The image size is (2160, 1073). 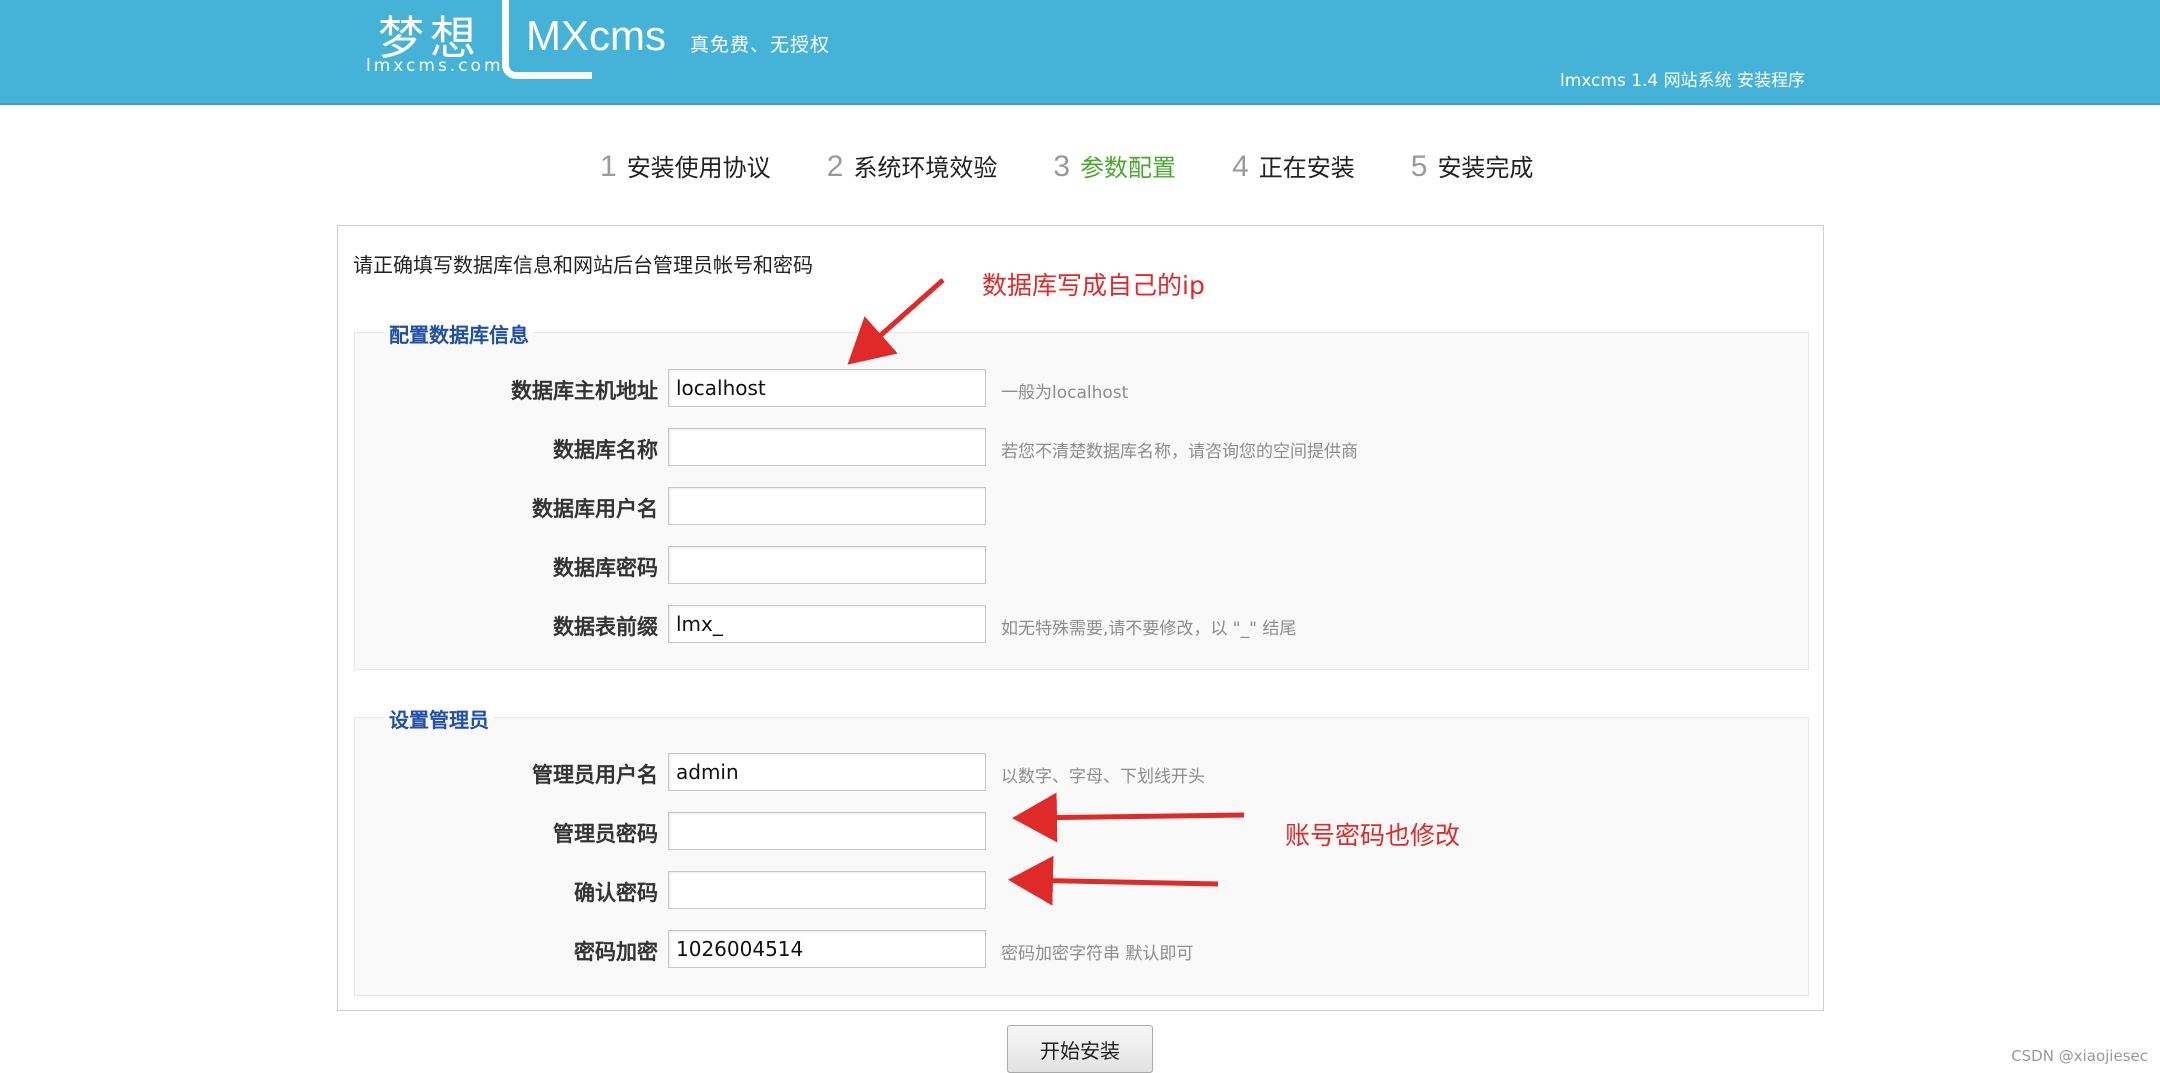 I want to click on db-name-input, so click(x=827, y=447).